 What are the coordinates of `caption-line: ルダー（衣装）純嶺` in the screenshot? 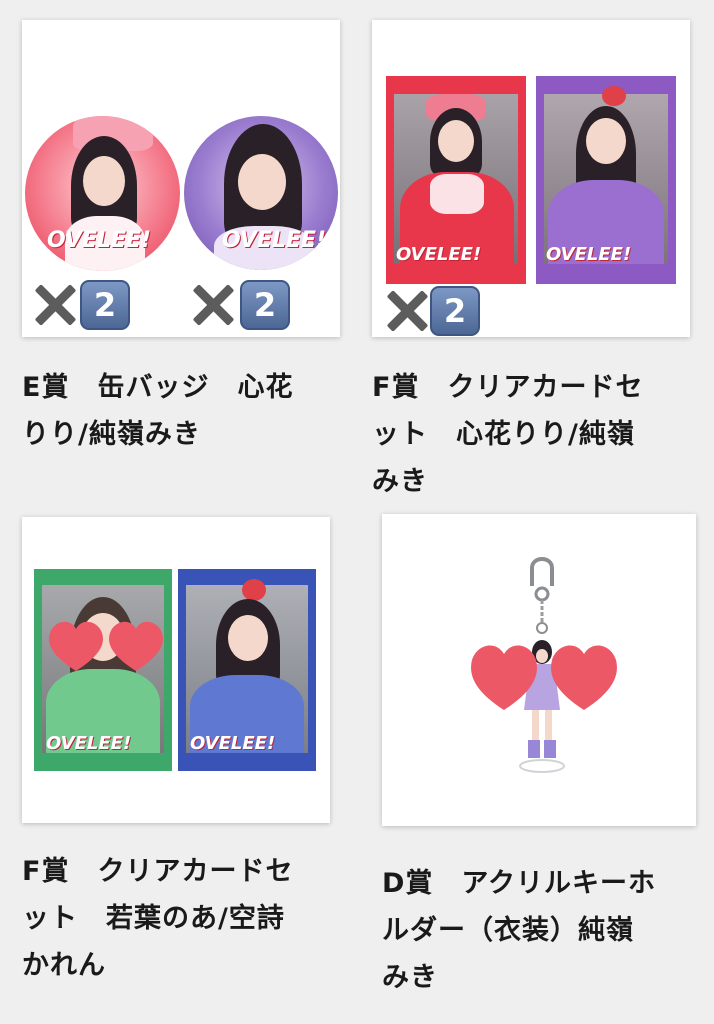 It's located at (508, 930).